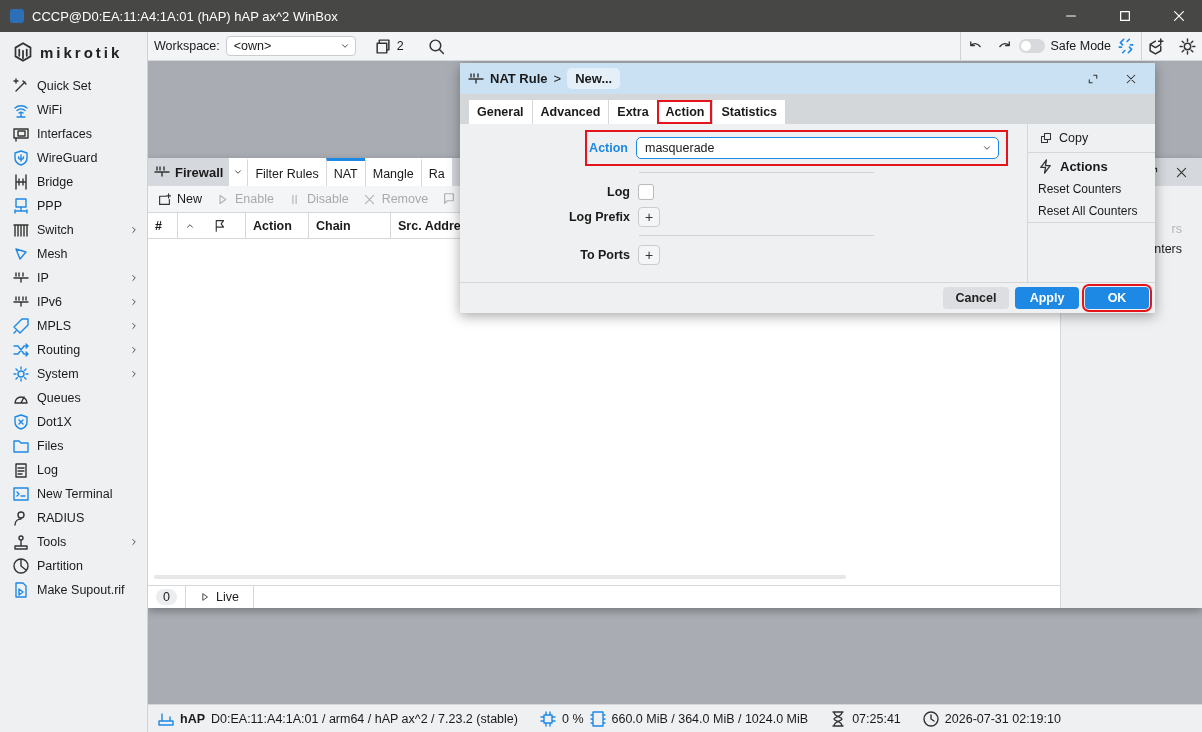  I want to click on broken-link-icon, so click(1126, 46).